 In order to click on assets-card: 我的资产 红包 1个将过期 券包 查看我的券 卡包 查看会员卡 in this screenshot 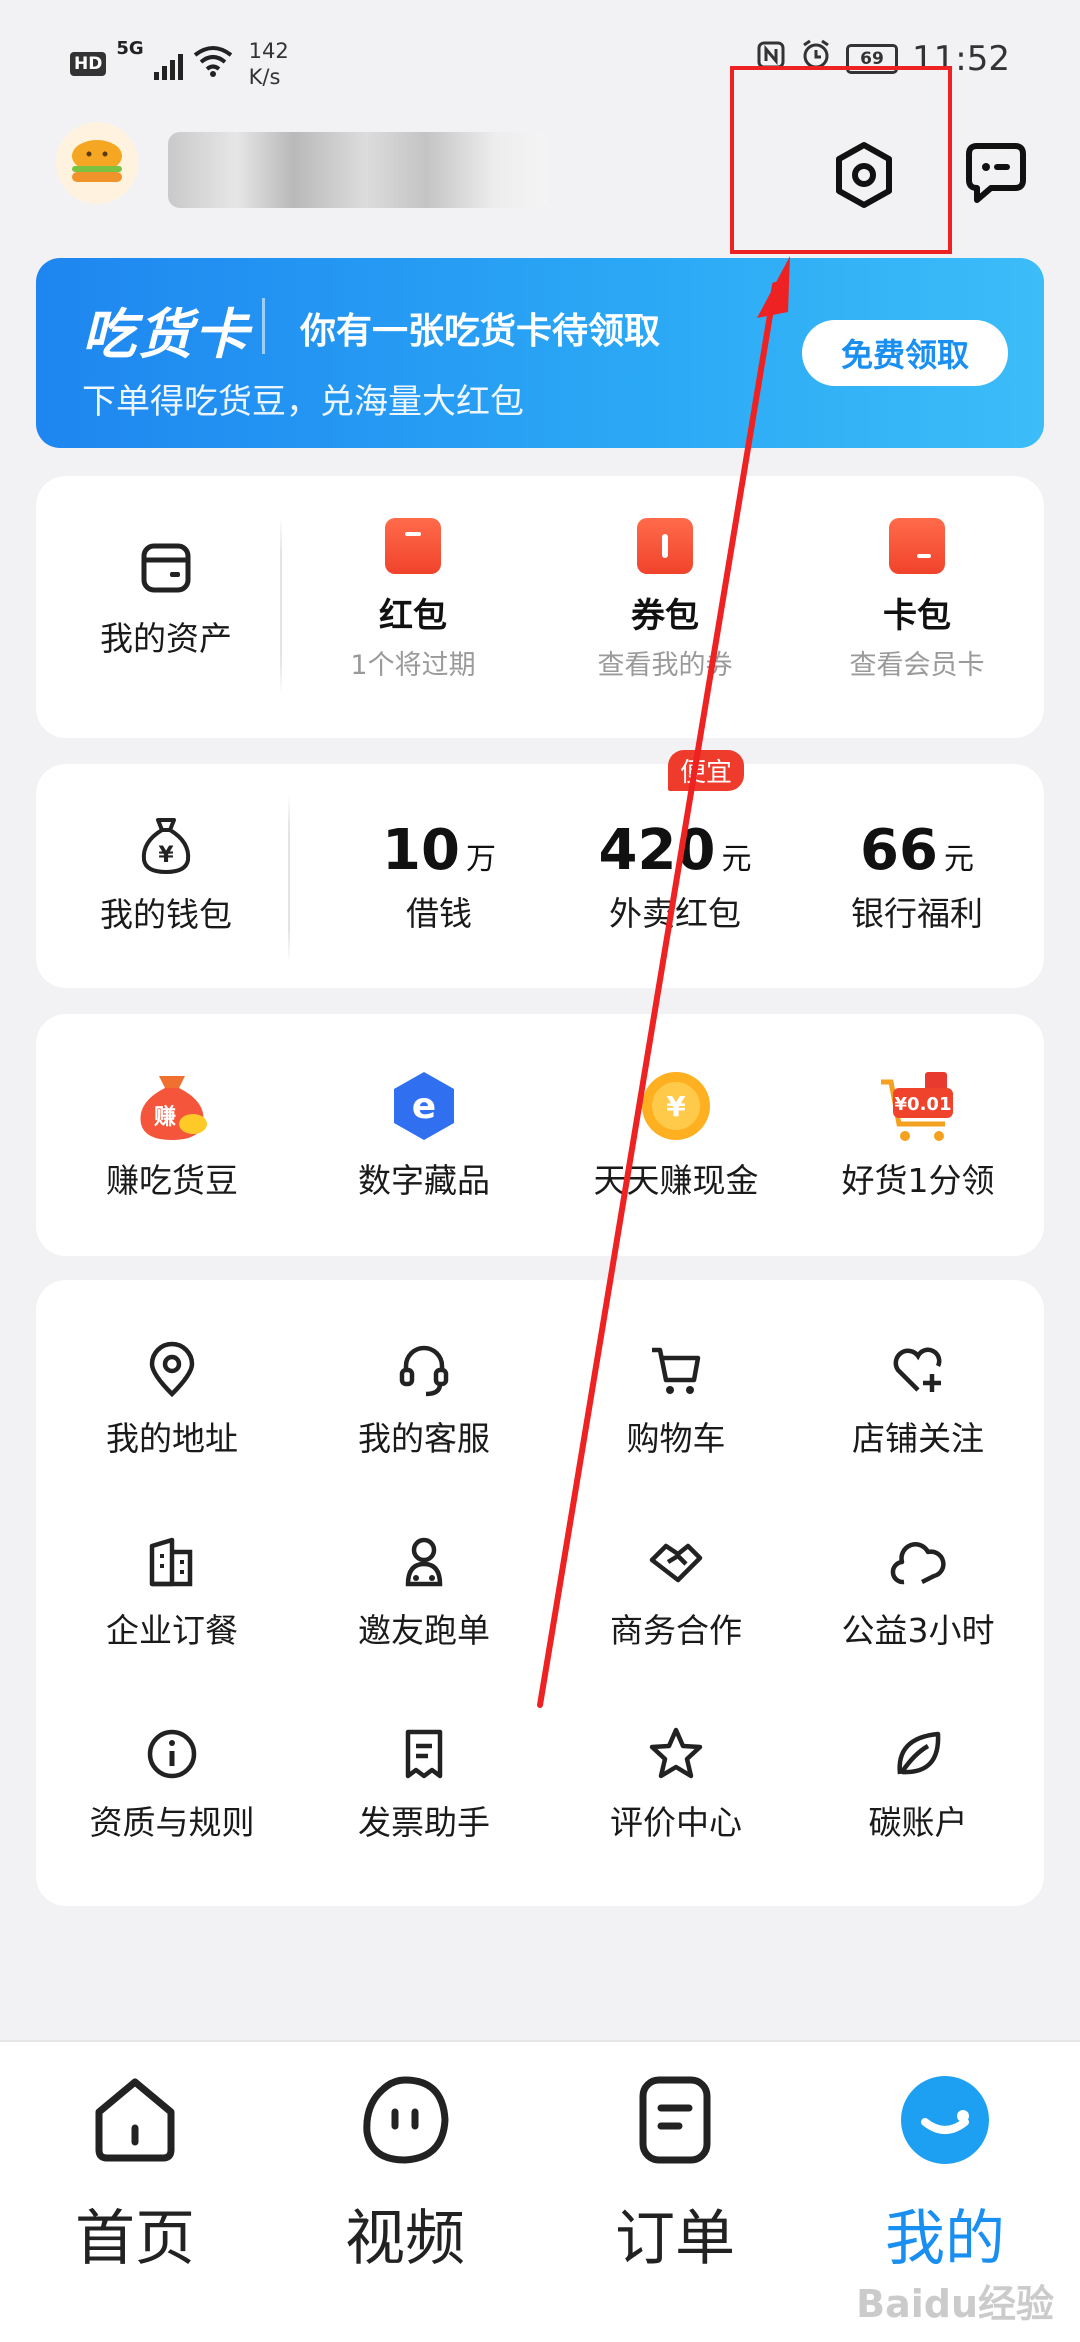, I will do `click(540, 607)`.